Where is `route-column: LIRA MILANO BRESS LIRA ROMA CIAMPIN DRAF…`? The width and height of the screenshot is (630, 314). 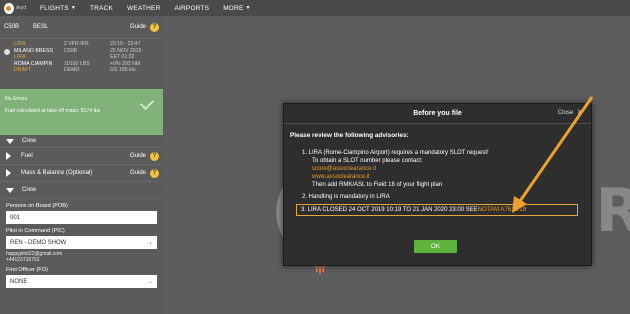 route-column: LIRA MILANO BRESS LIRA ROMA CIAMPIN DRAF… is located at coordinates (39, 64).